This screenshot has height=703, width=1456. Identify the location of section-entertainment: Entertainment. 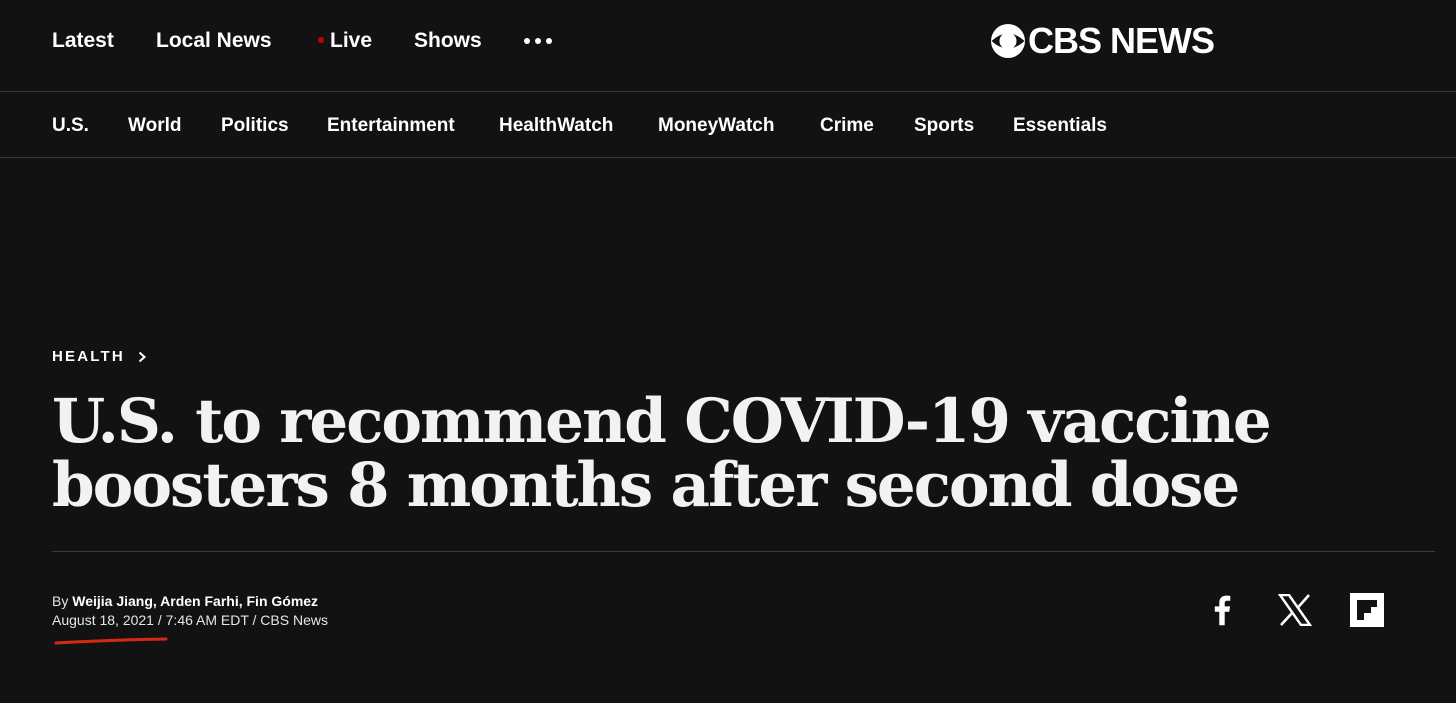
(391, 126).